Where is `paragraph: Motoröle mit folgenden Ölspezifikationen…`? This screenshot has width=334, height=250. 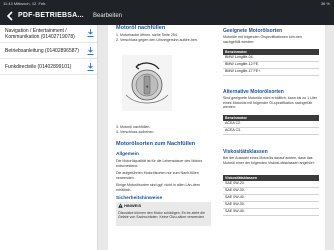 paragraph: Motoröle mit folgenden Ölspezifikationen… is located at coordinates (262, 39).